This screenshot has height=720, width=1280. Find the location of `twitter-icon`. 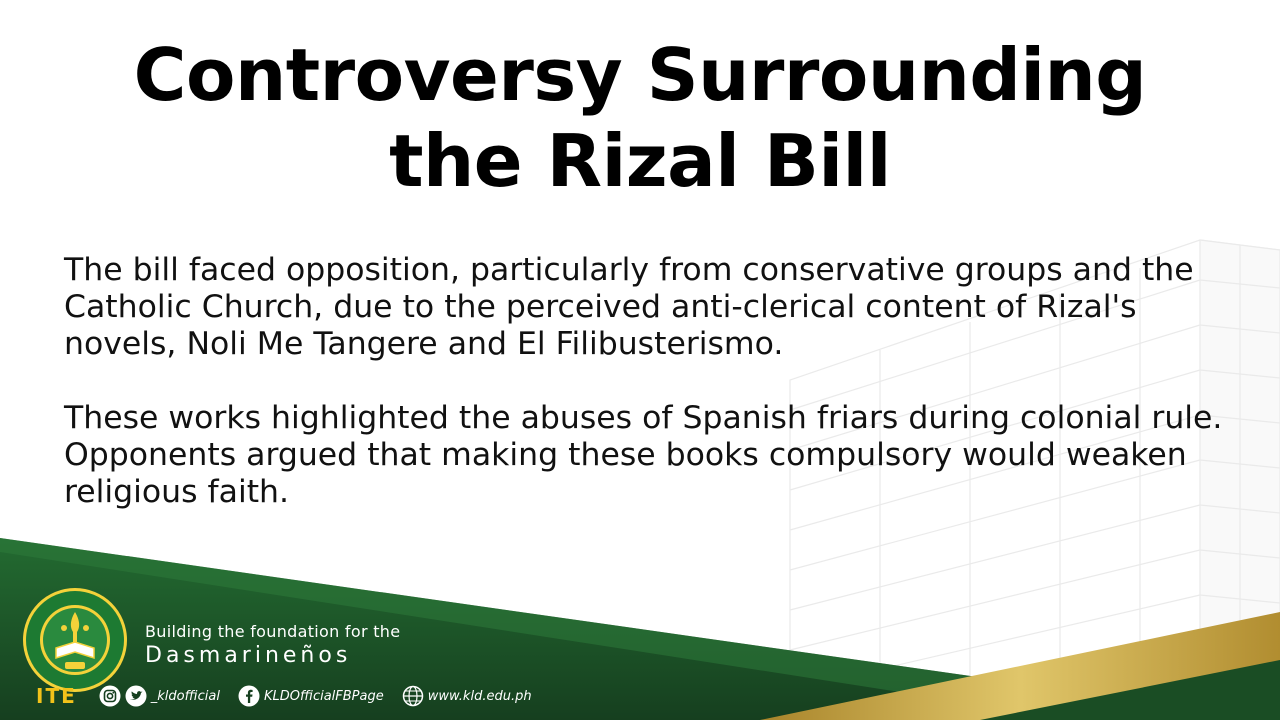

twitter-icon is located at coordinates (136, 696).